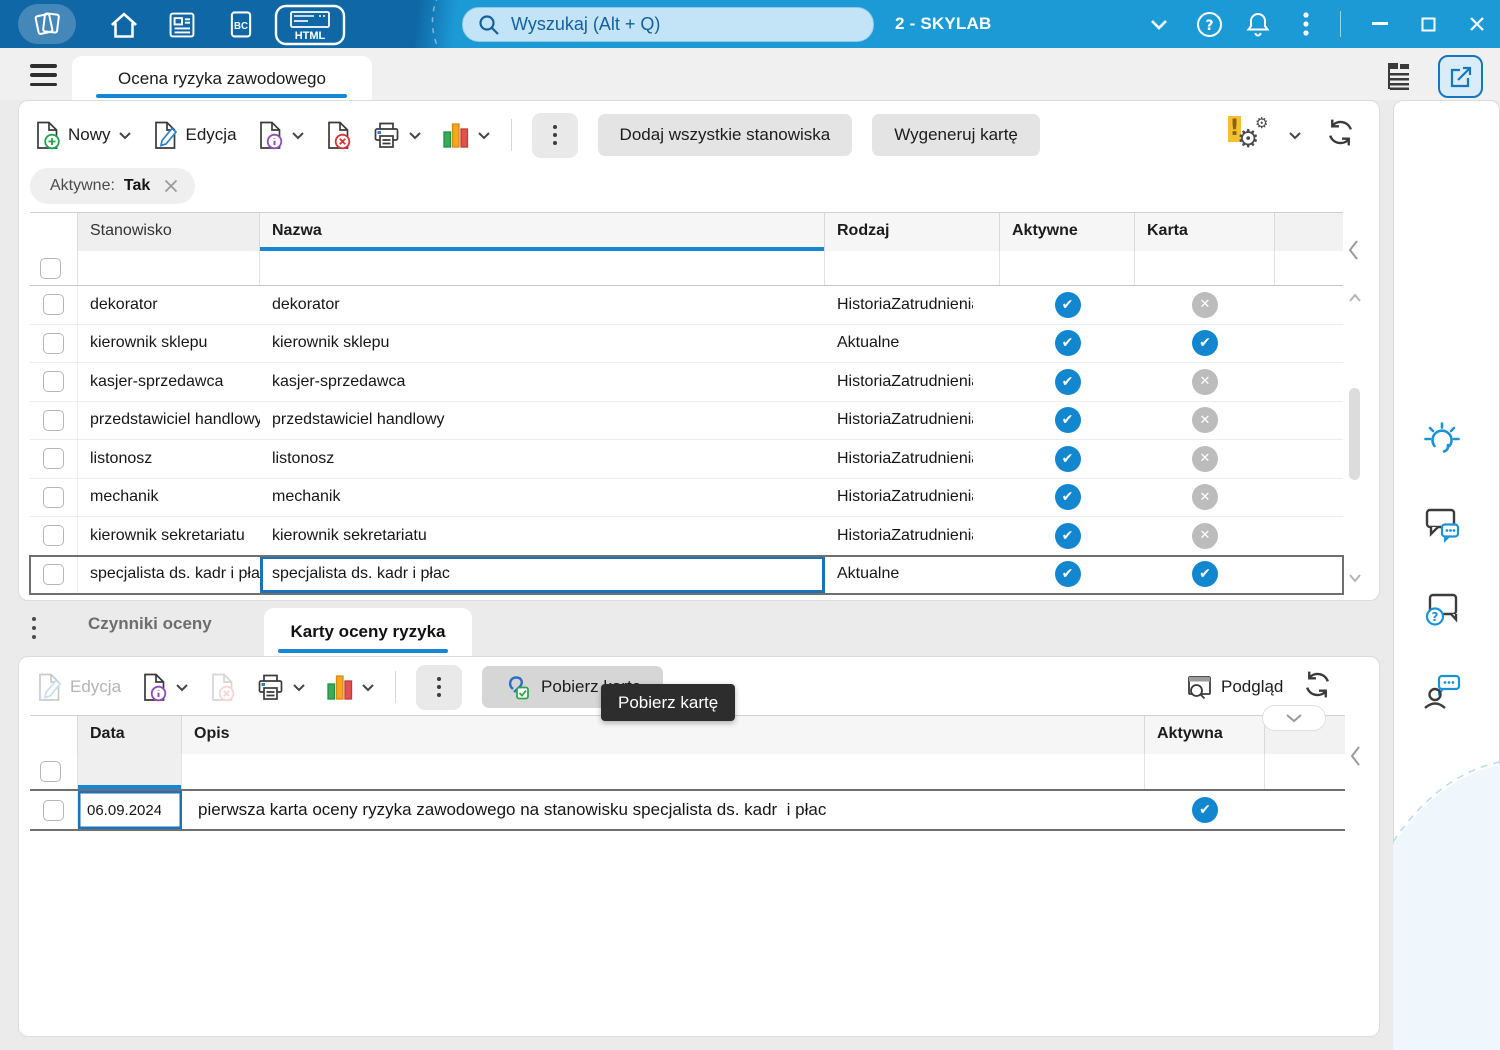  Describe the element at coordinates (1460, 76) in the screenshot. I see `share-export-button` at that location.